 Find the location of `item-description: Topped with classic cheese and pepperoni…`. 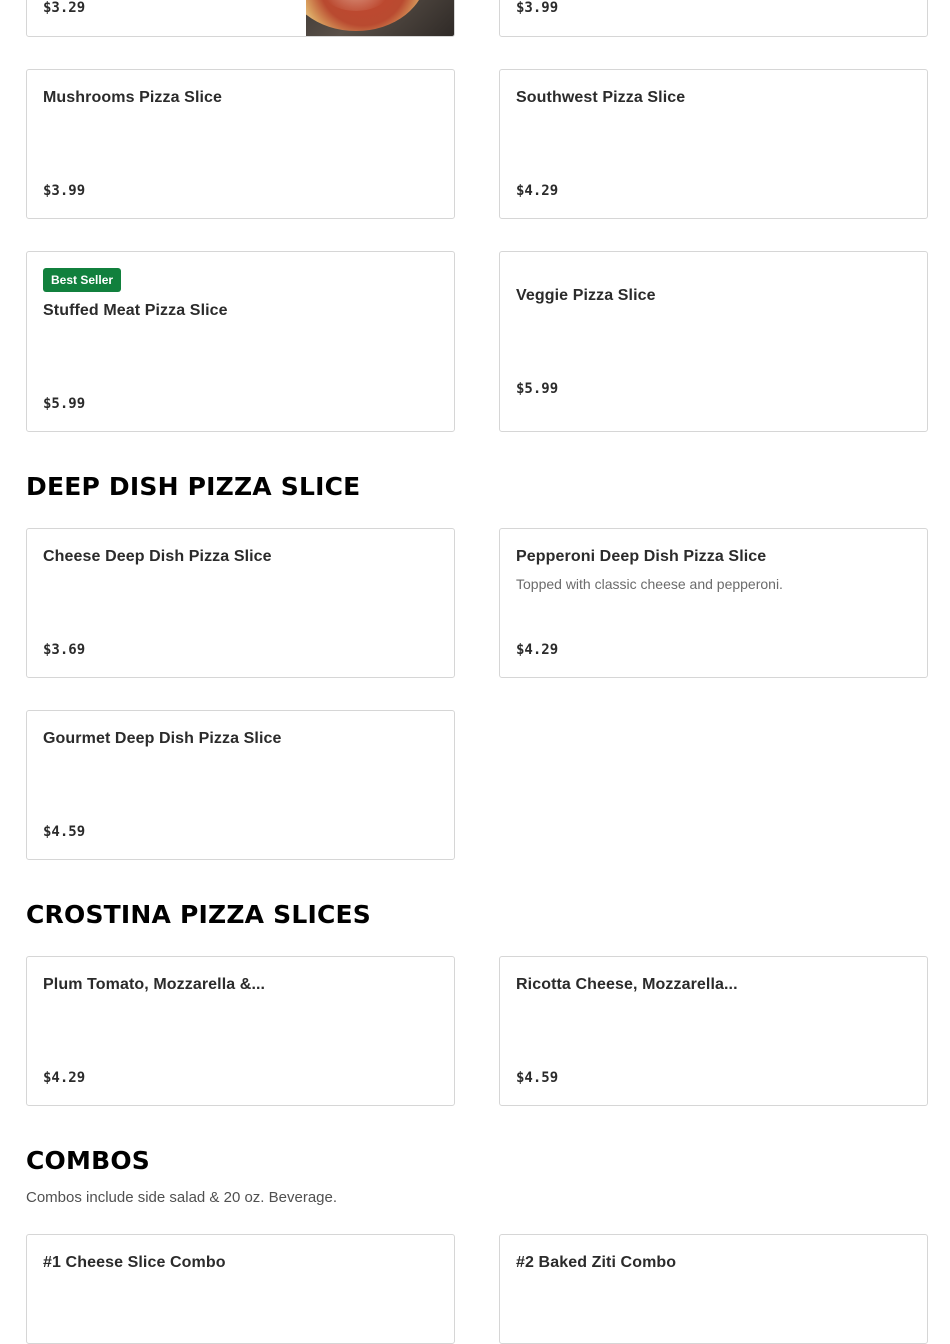

item-description: Topped with classic cheese and pepperoni… is located at coordinates (649, 584).